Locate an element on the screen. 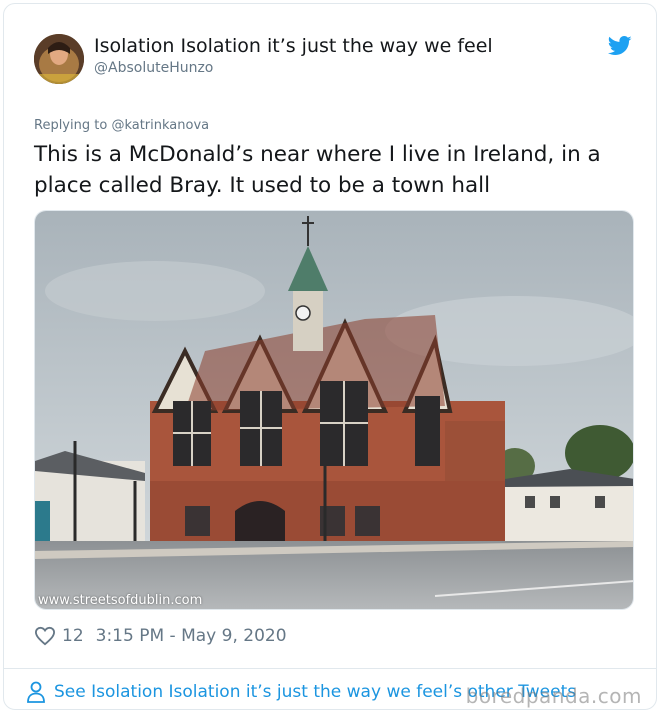 The image size is (660, 713). image-watermark: www.streetsofdublin.com is located at coordinates (120, 600).